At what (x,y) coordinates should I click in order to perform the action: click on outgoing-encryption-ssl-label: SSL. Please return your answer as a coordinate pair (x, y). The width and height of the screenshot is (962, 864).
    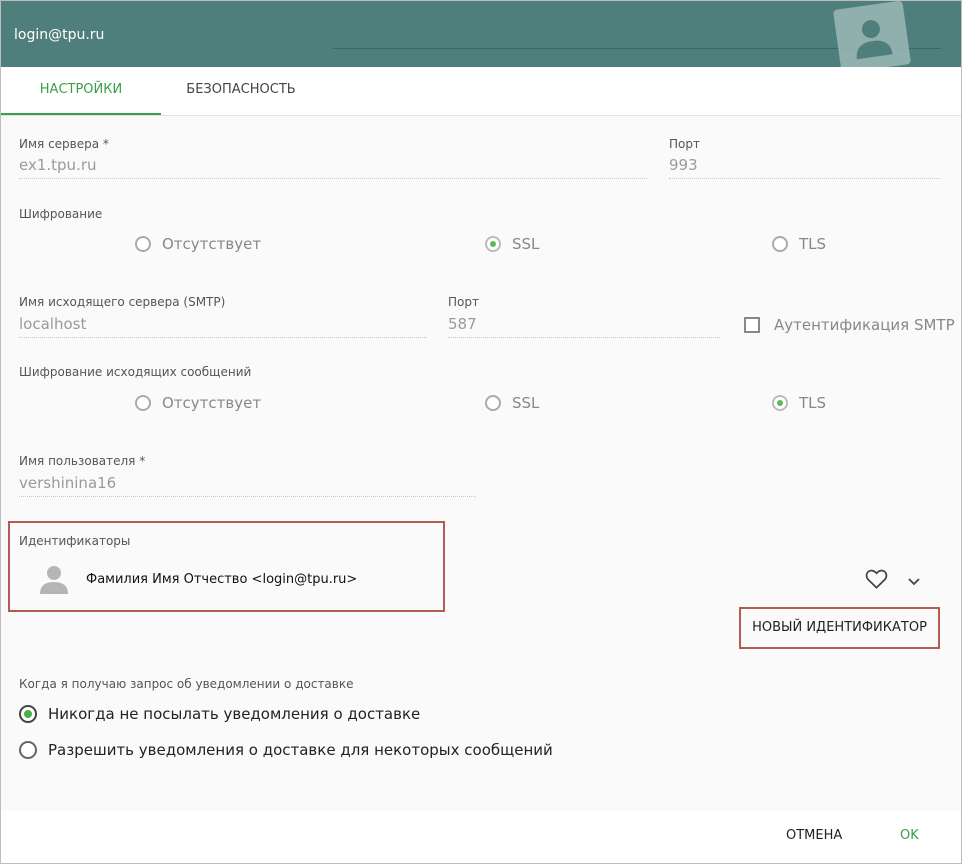
    Looking at the image, I should click on (526, 403).